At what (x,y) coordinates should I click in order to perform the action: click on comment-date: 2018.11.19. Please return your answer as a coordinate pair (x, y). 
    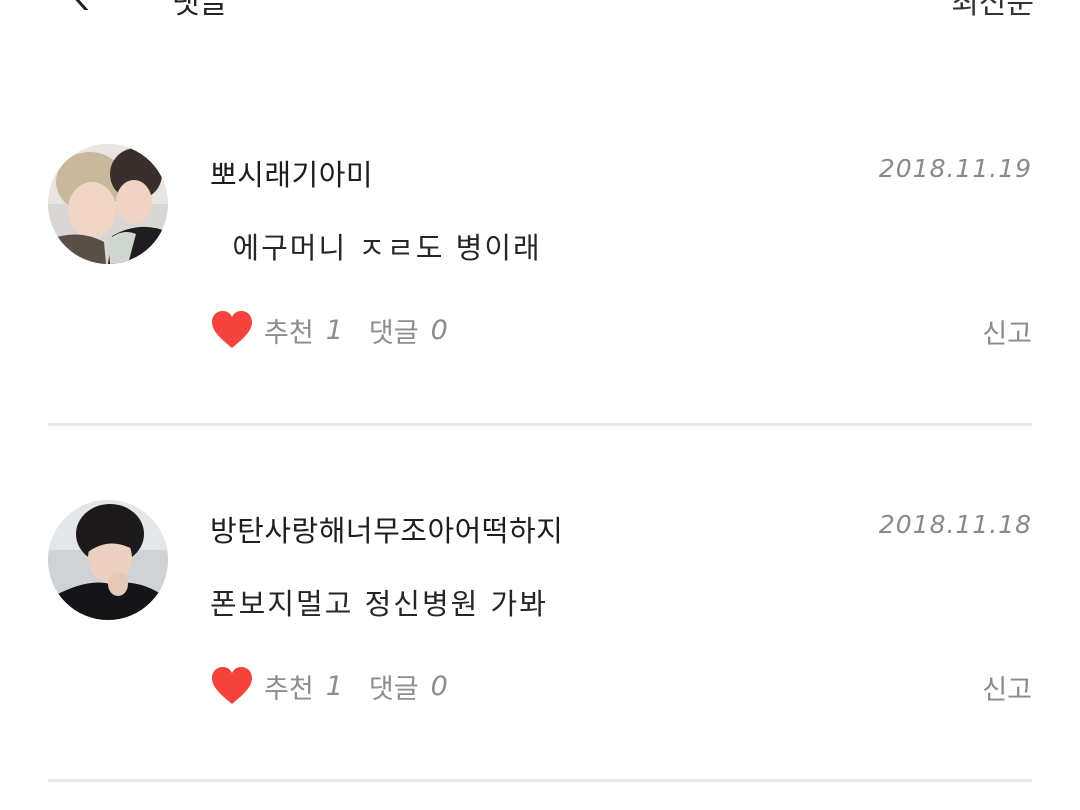
    Looking at the image, I should click on (955, 168).